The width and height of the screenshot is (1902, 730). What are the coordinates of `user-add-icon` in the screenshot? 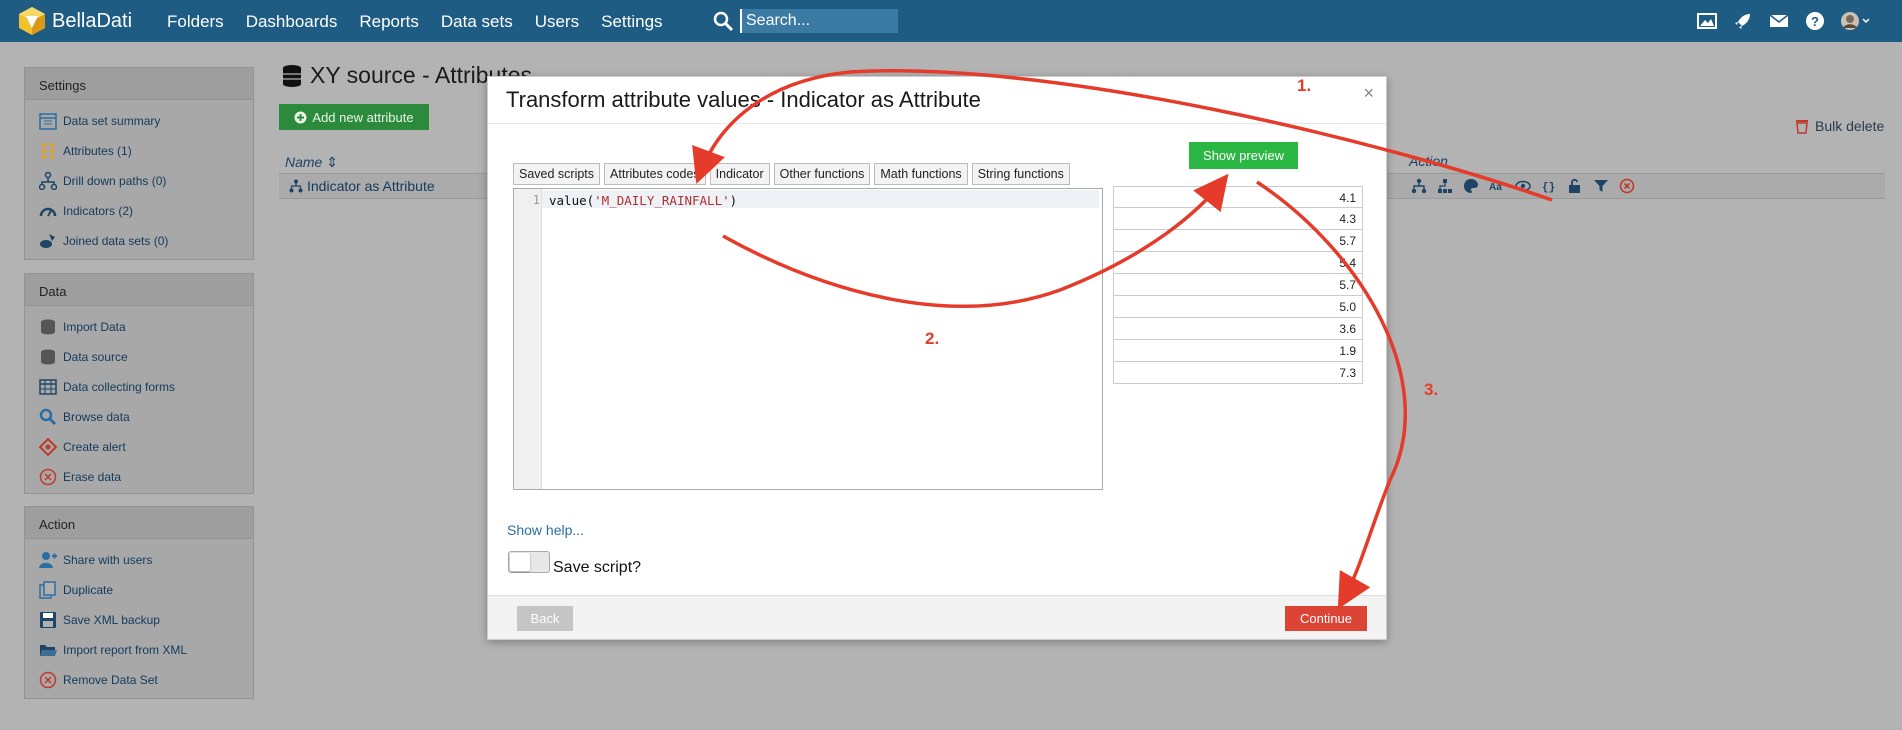 It's located at (48, 560).